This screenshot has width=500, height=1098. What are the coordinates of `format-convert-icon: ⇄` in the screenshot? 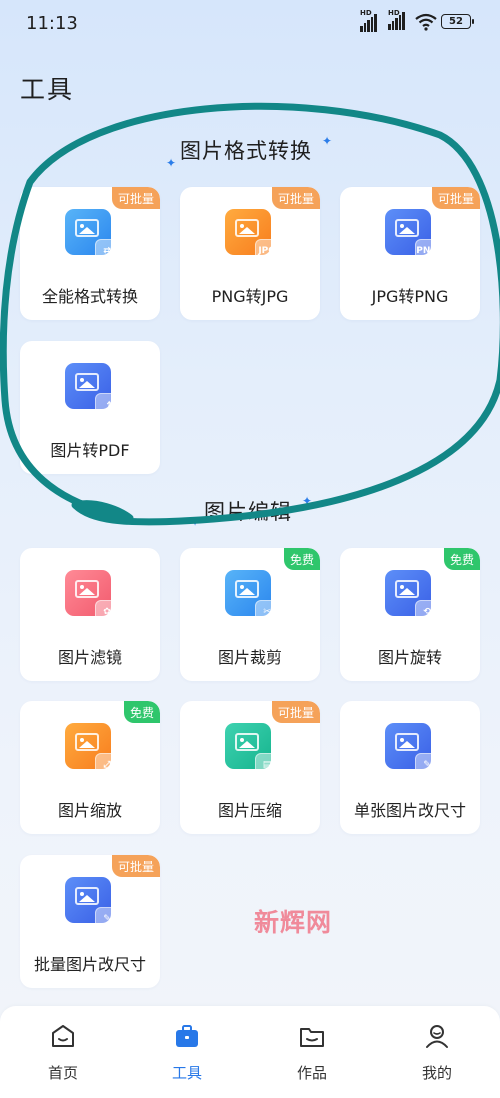 It's located at (92, 236).